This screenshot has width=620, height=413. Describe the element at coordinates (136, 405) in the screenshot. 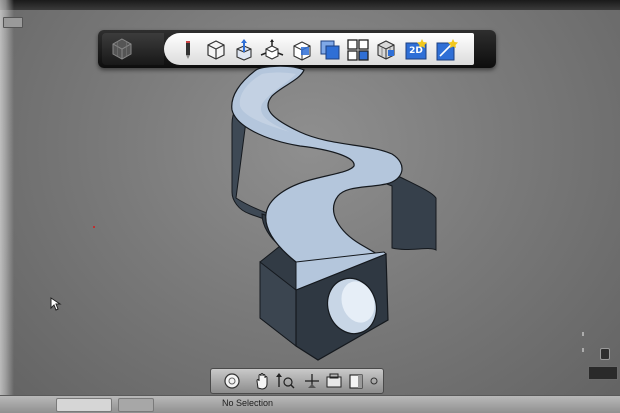

I see `status-tab-secondary` at that location.